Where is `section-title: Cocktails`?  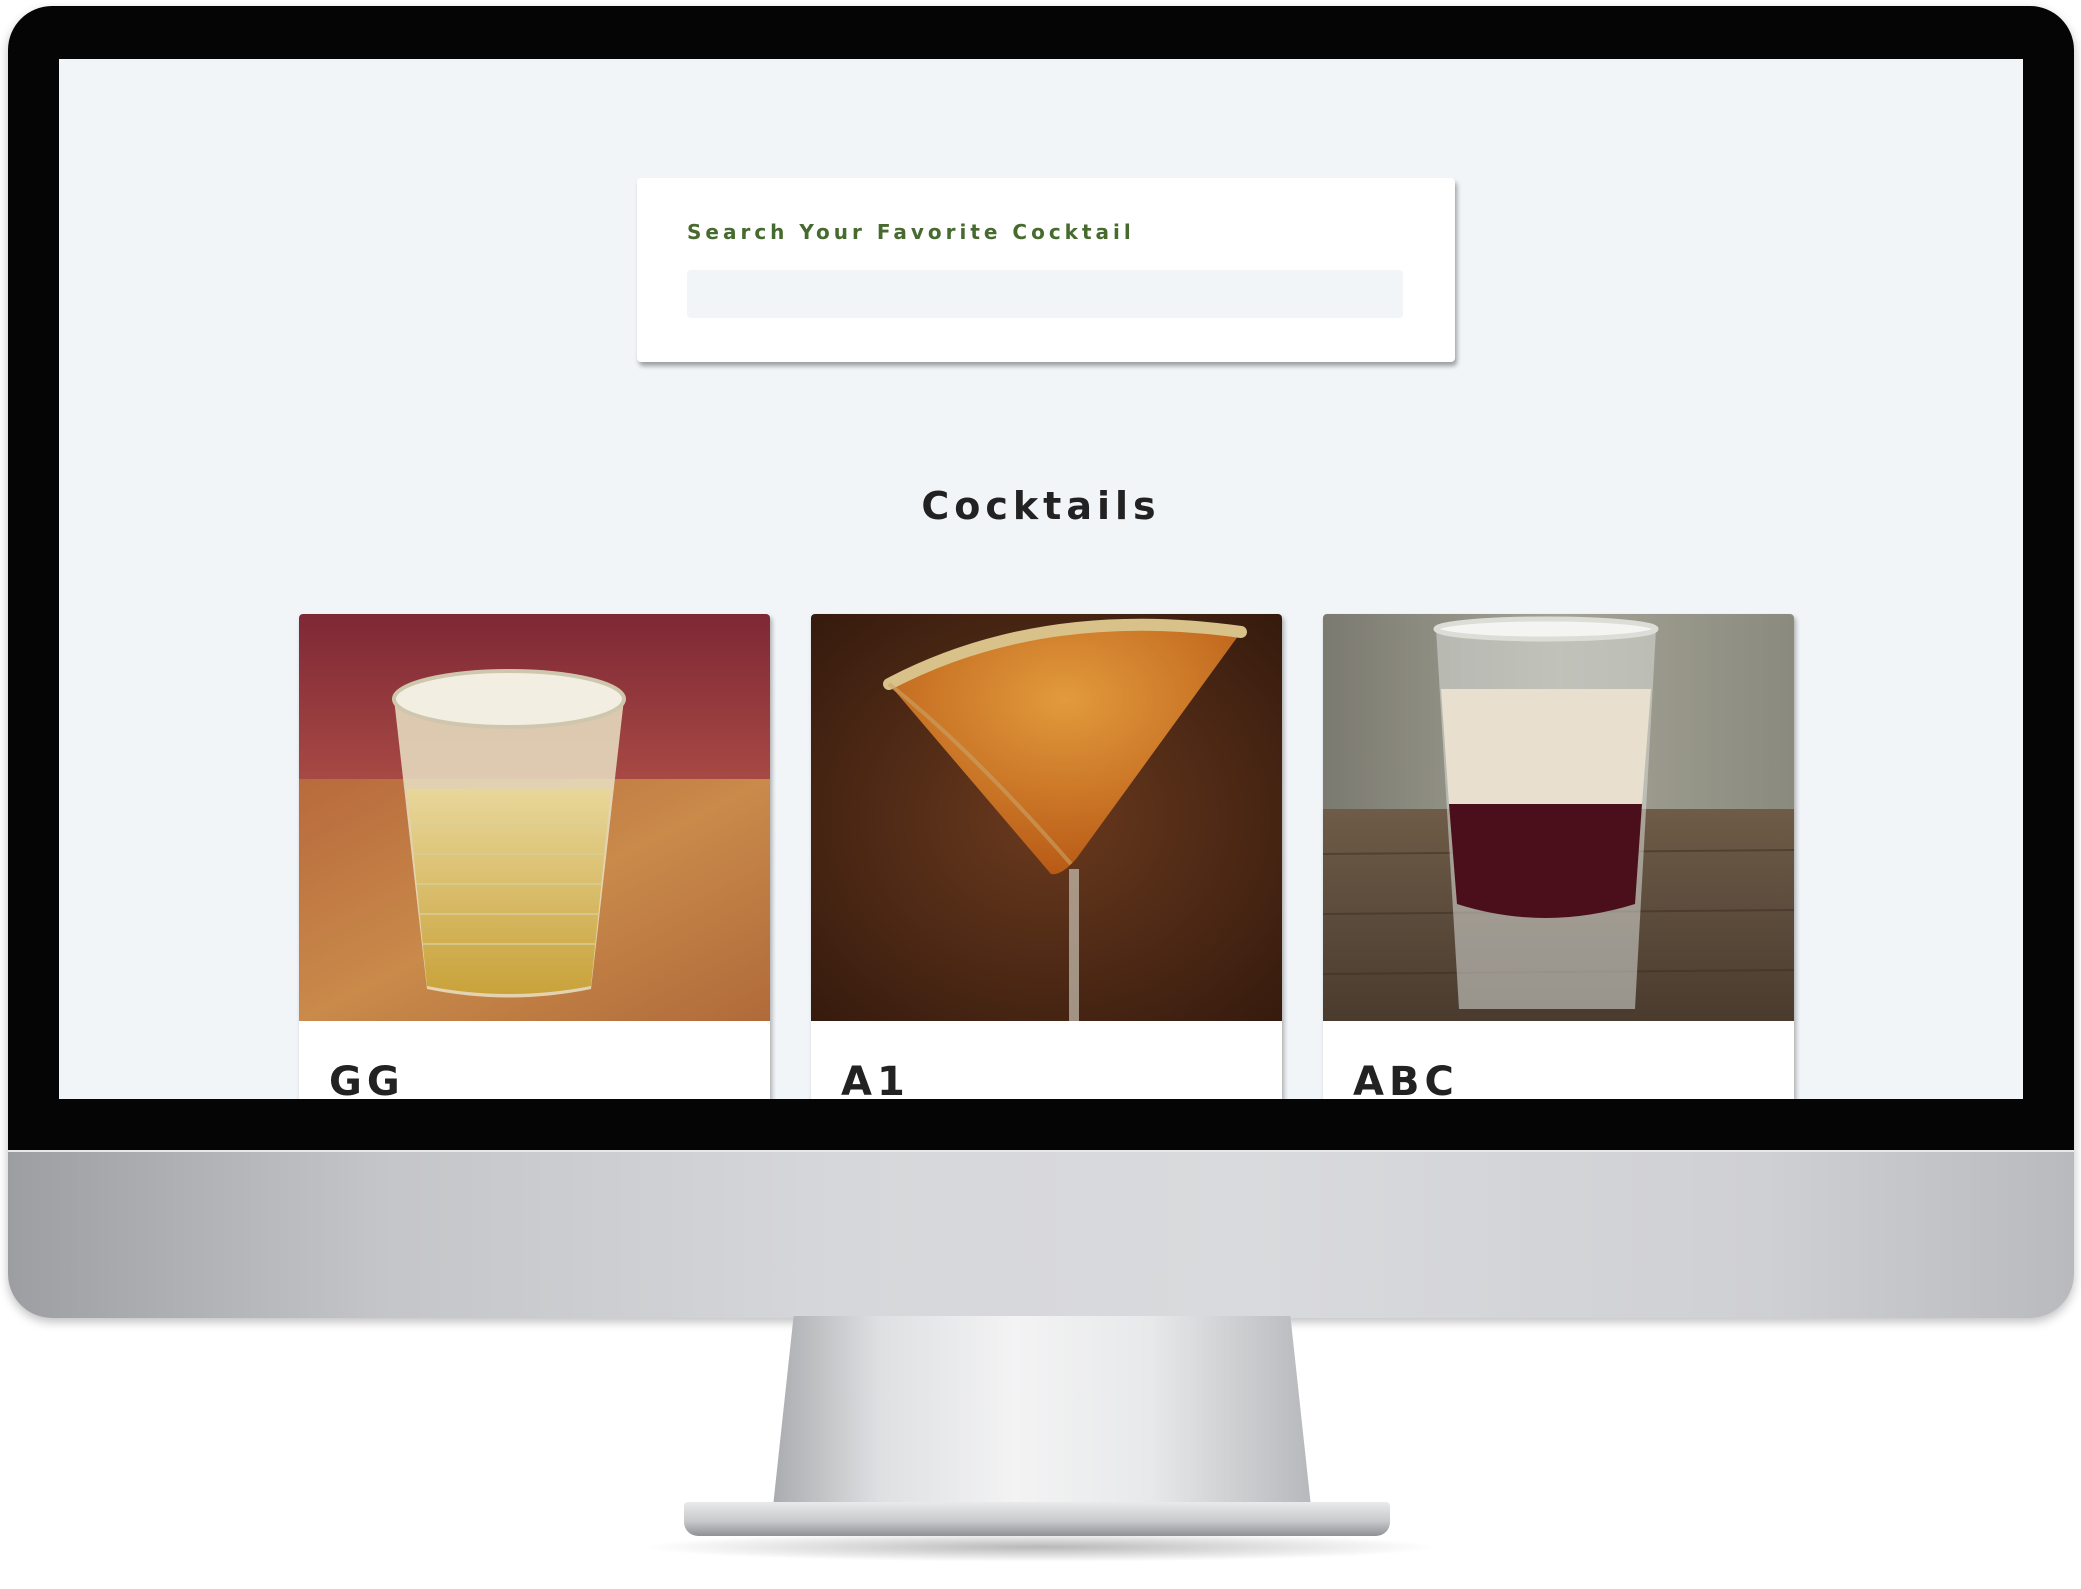 section-title: Cocktails is located at coordinates (1041, 506).